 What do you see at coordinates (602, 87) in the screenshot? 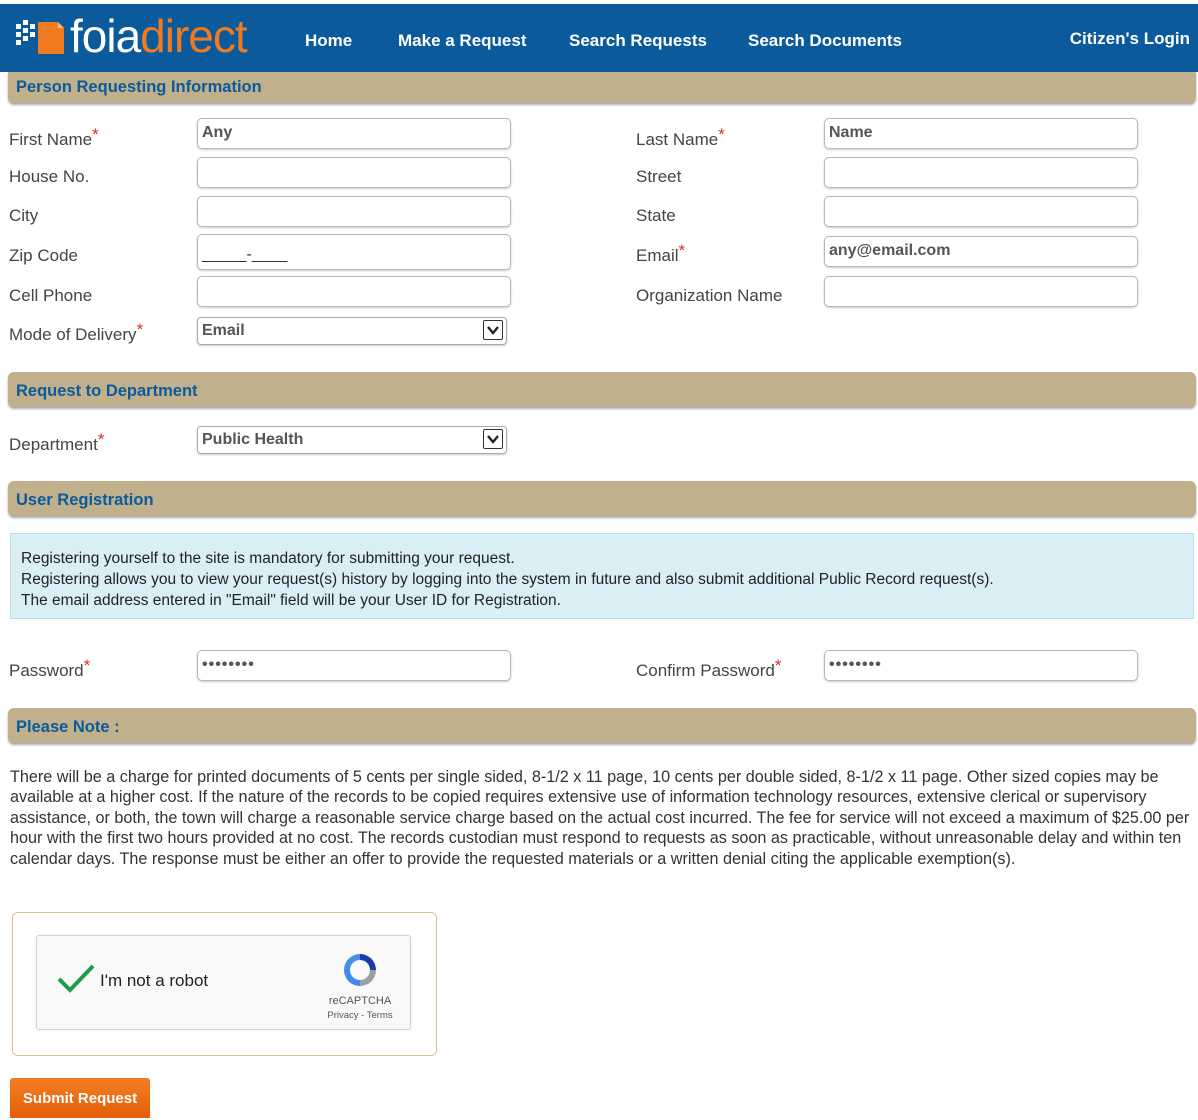
I see `section-person-requesting: Person Requesting Information` at bounding box center [602, 87].